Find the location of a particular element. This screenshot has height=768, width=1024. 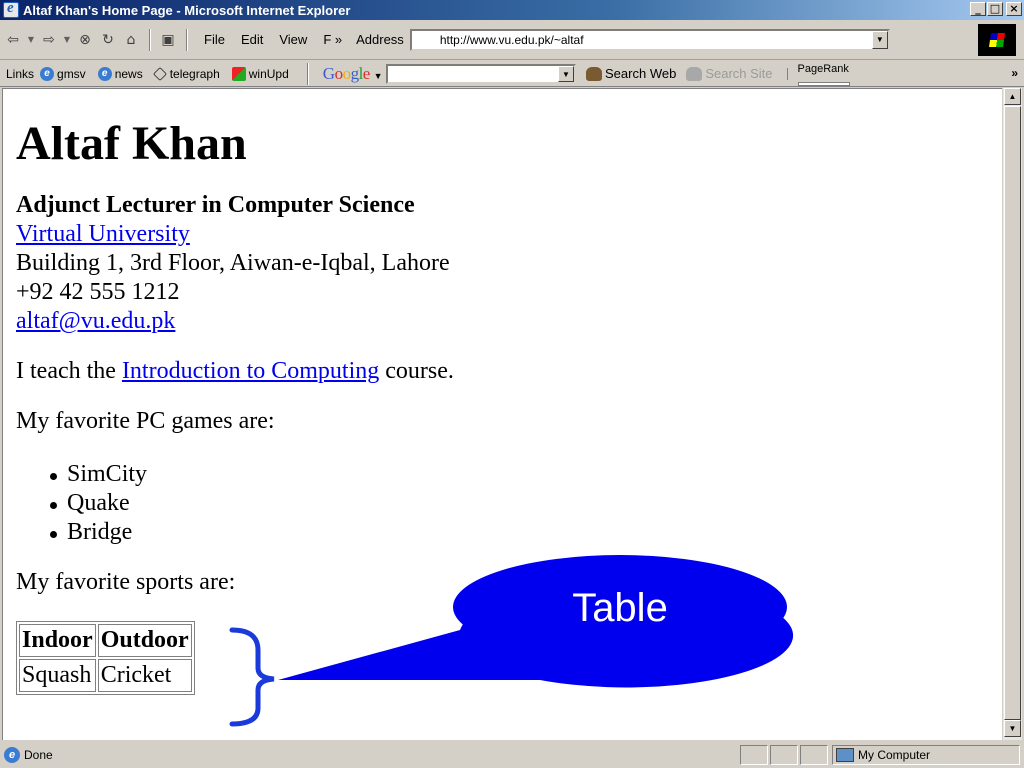

binoculars-icon is located at coordinates (594, 73).